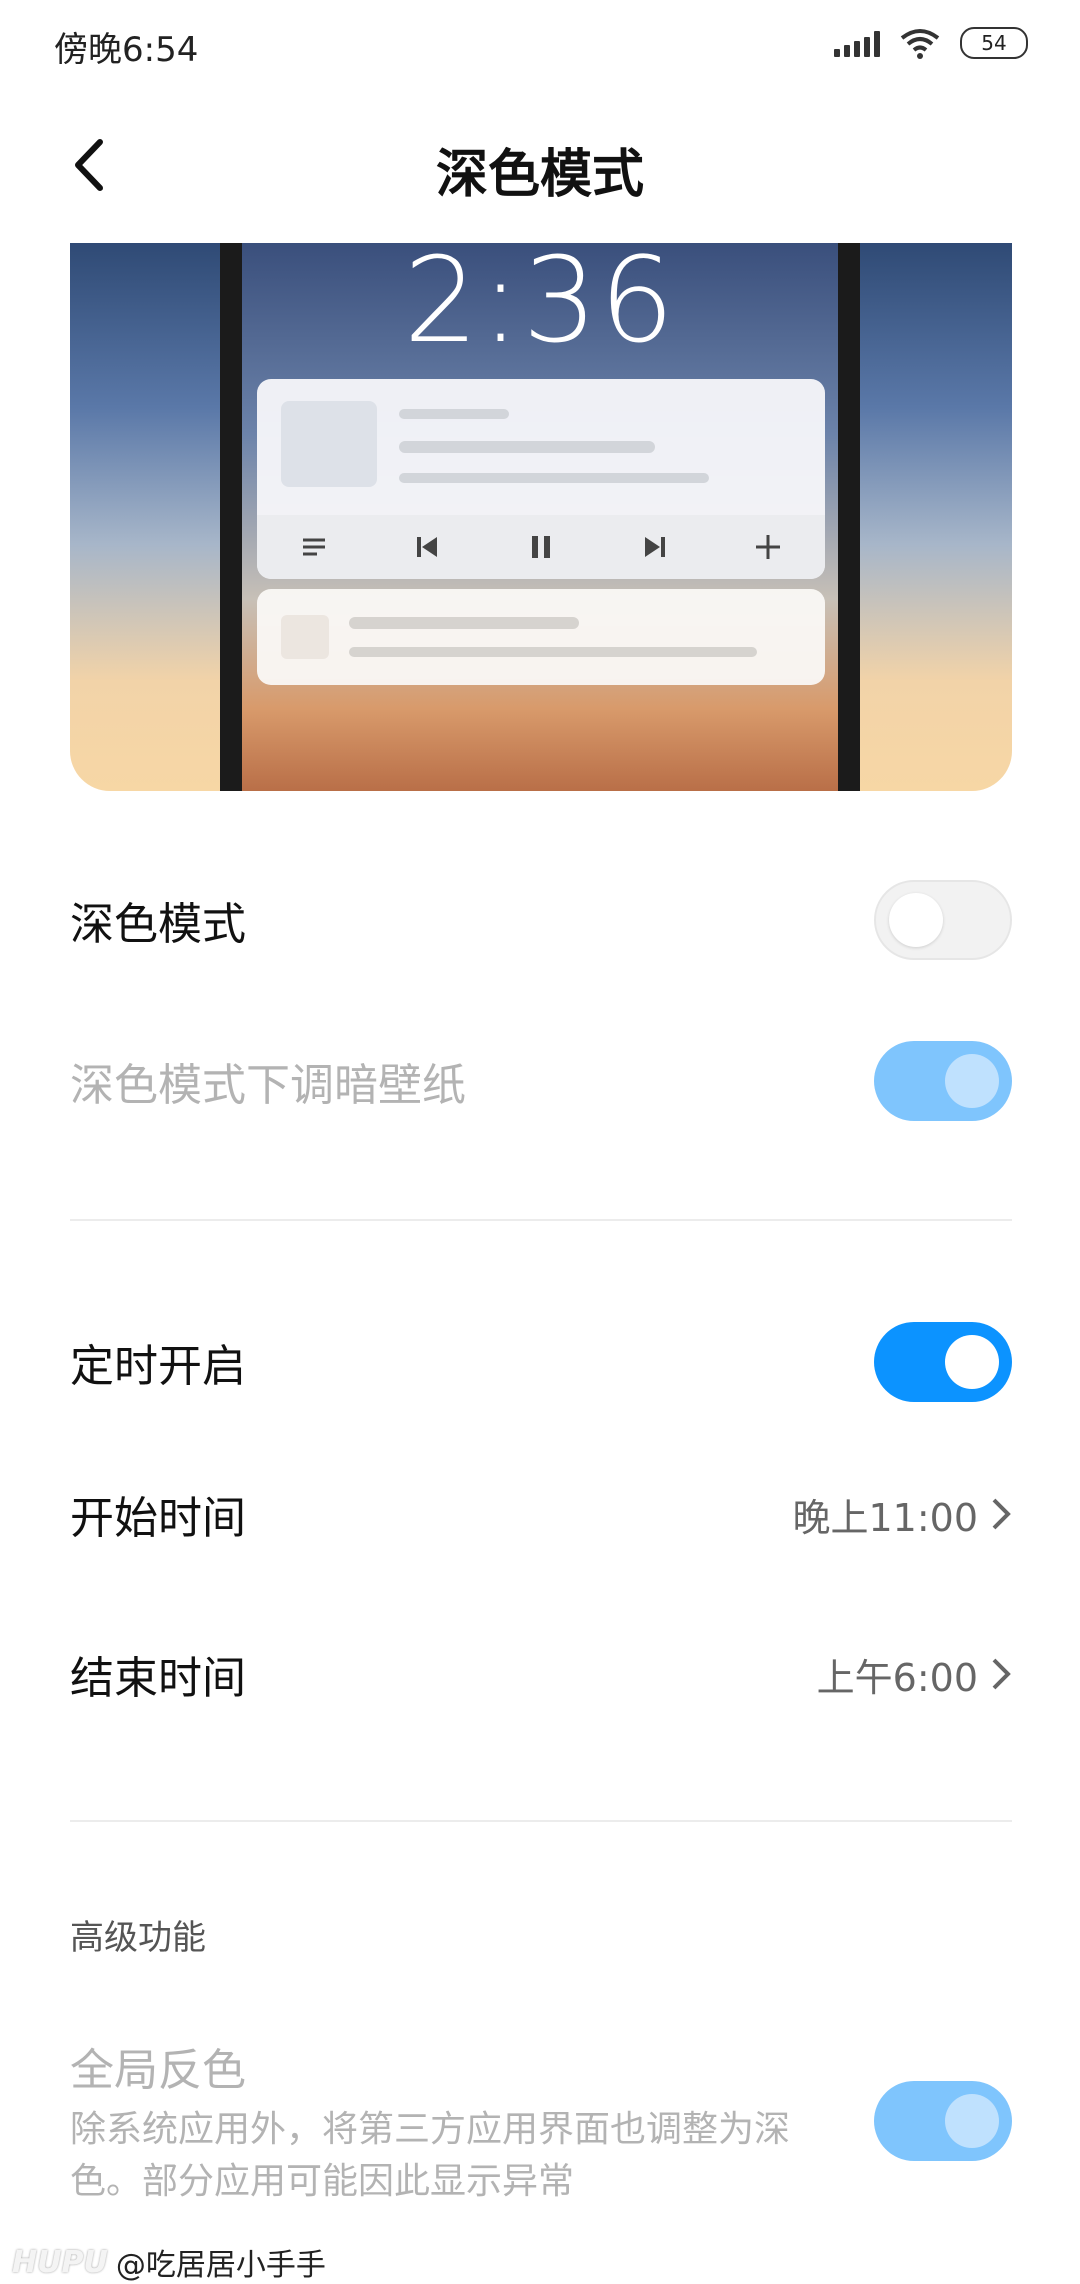 The height and width of the screenshot is (2284, 1080). I want to click on start-time-value-group: 晚上11:00, so click(902, 1514).